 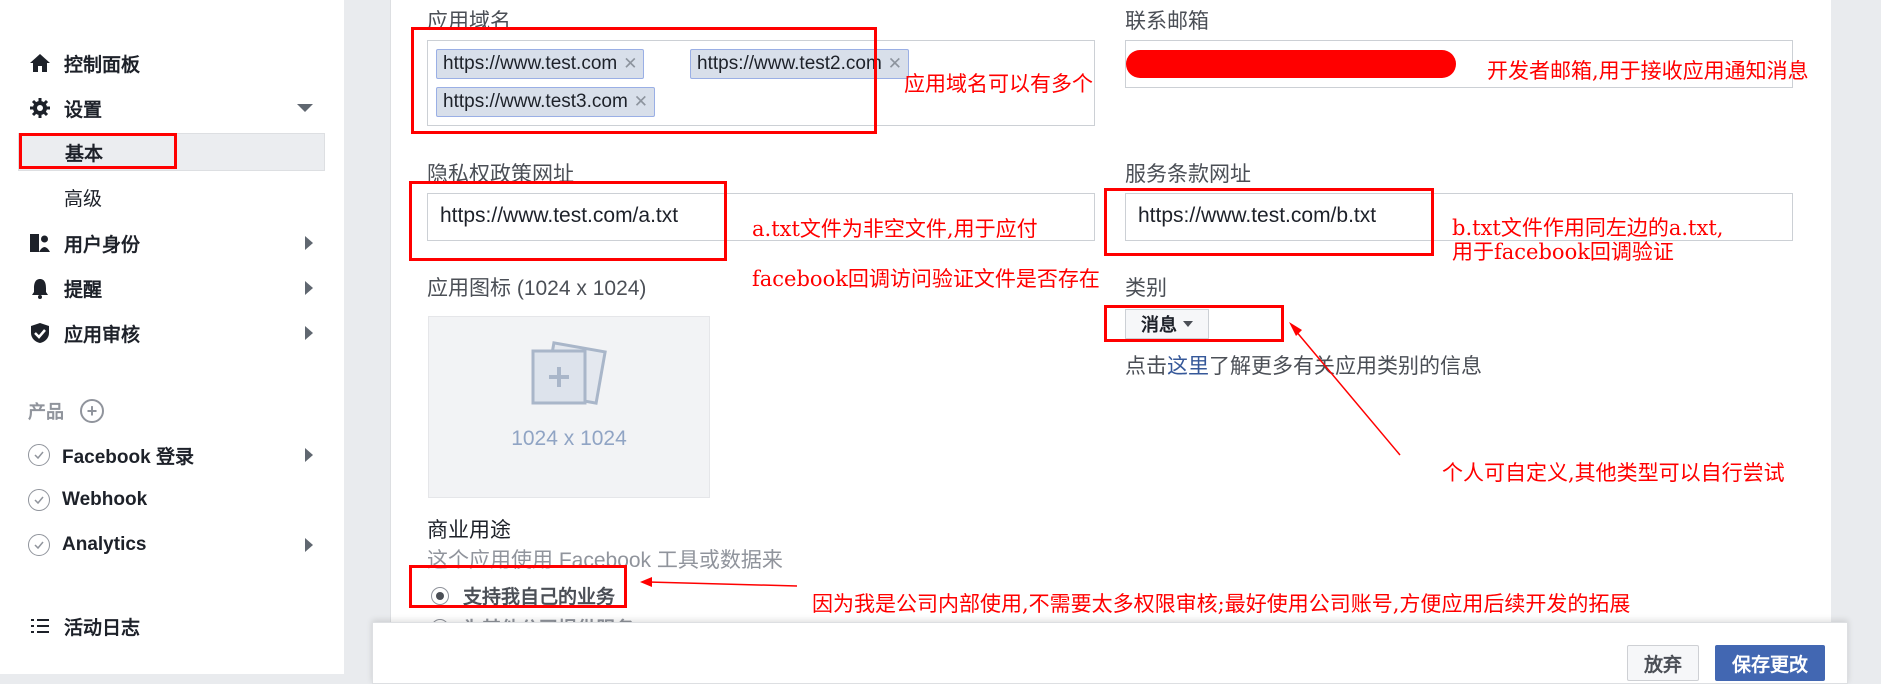 What do you see at coordinates (1347, 392) in the screenshot?
I see `arrow-category` at bounding box center [1347, 392].